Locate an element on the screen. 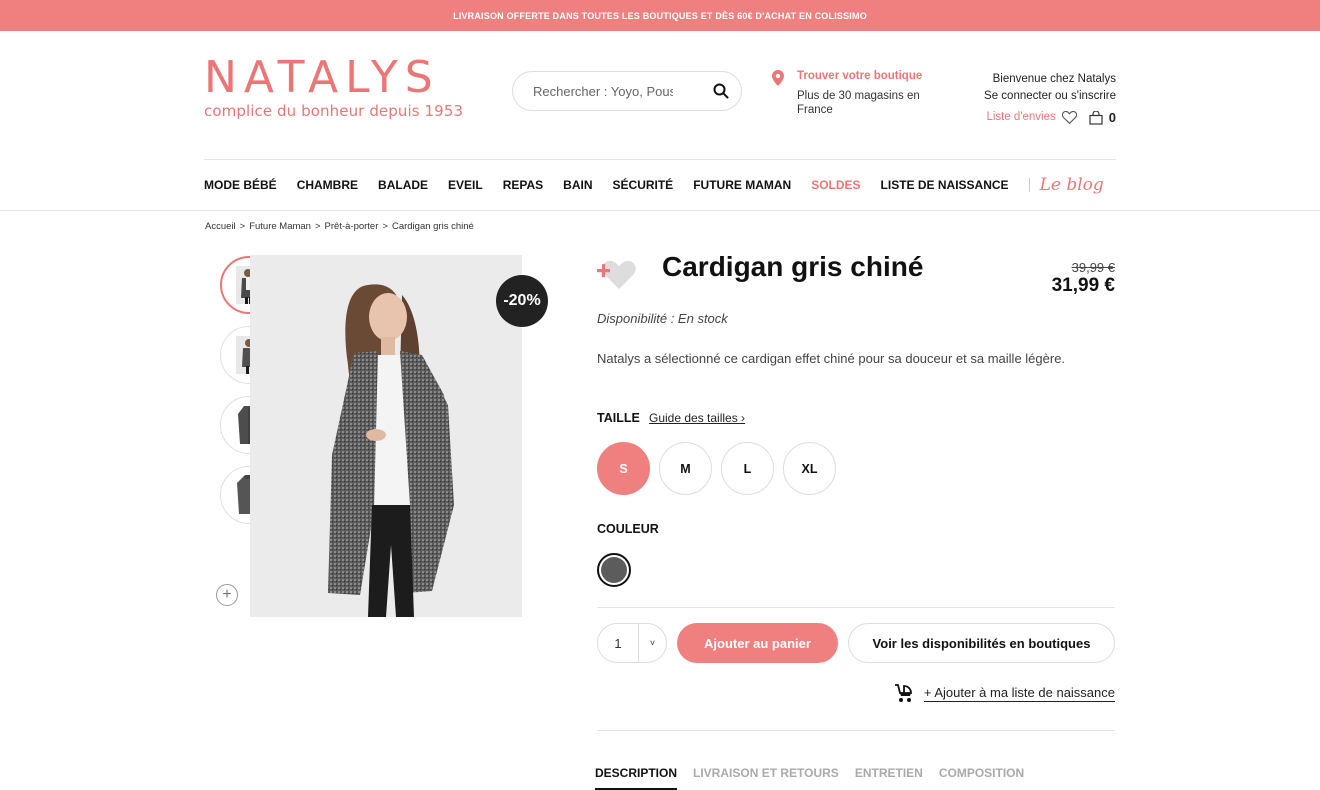 The image size is (1320, 790). product-image is located at coordinates (386, 436).